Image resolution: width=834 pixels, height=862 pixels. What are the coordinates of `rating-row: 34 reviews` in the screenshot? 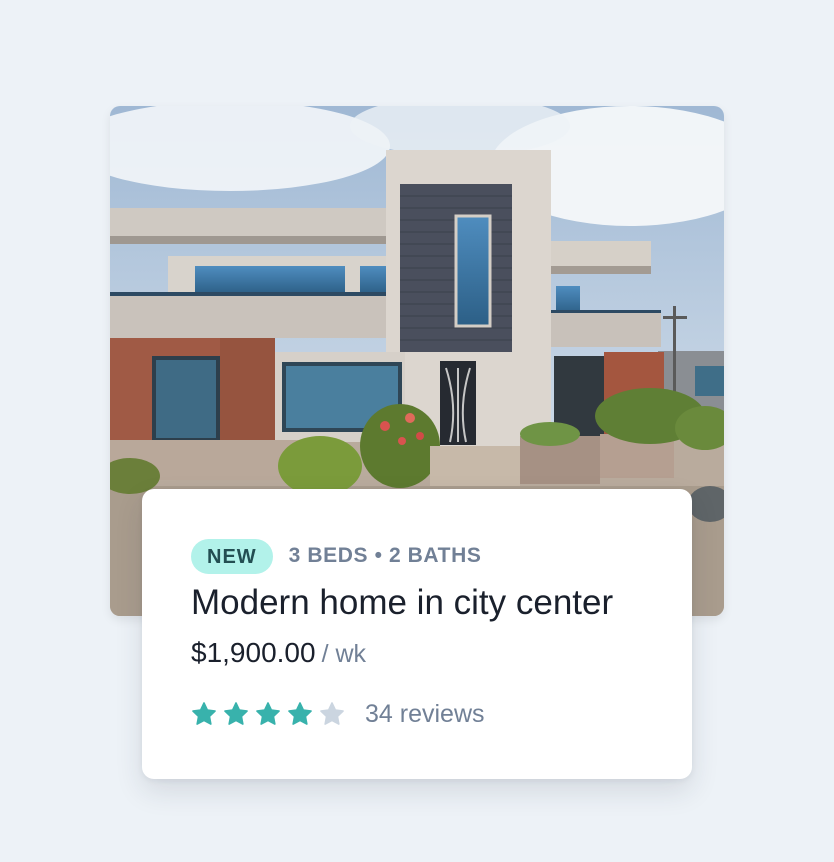 It's located at (441, 714).